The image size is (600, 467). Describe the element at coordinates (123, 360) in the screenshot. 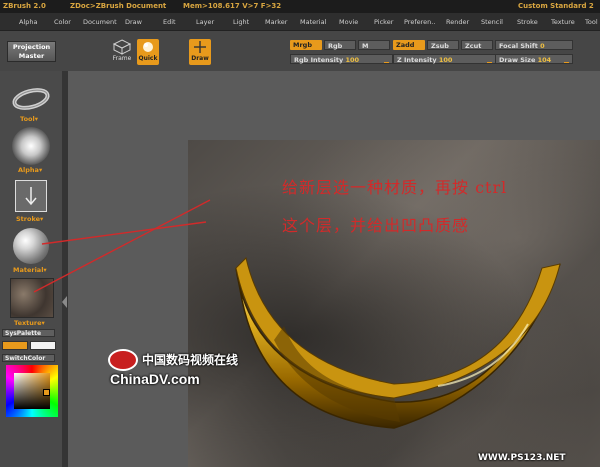

I see `chinadv-logo-icon` at that location.